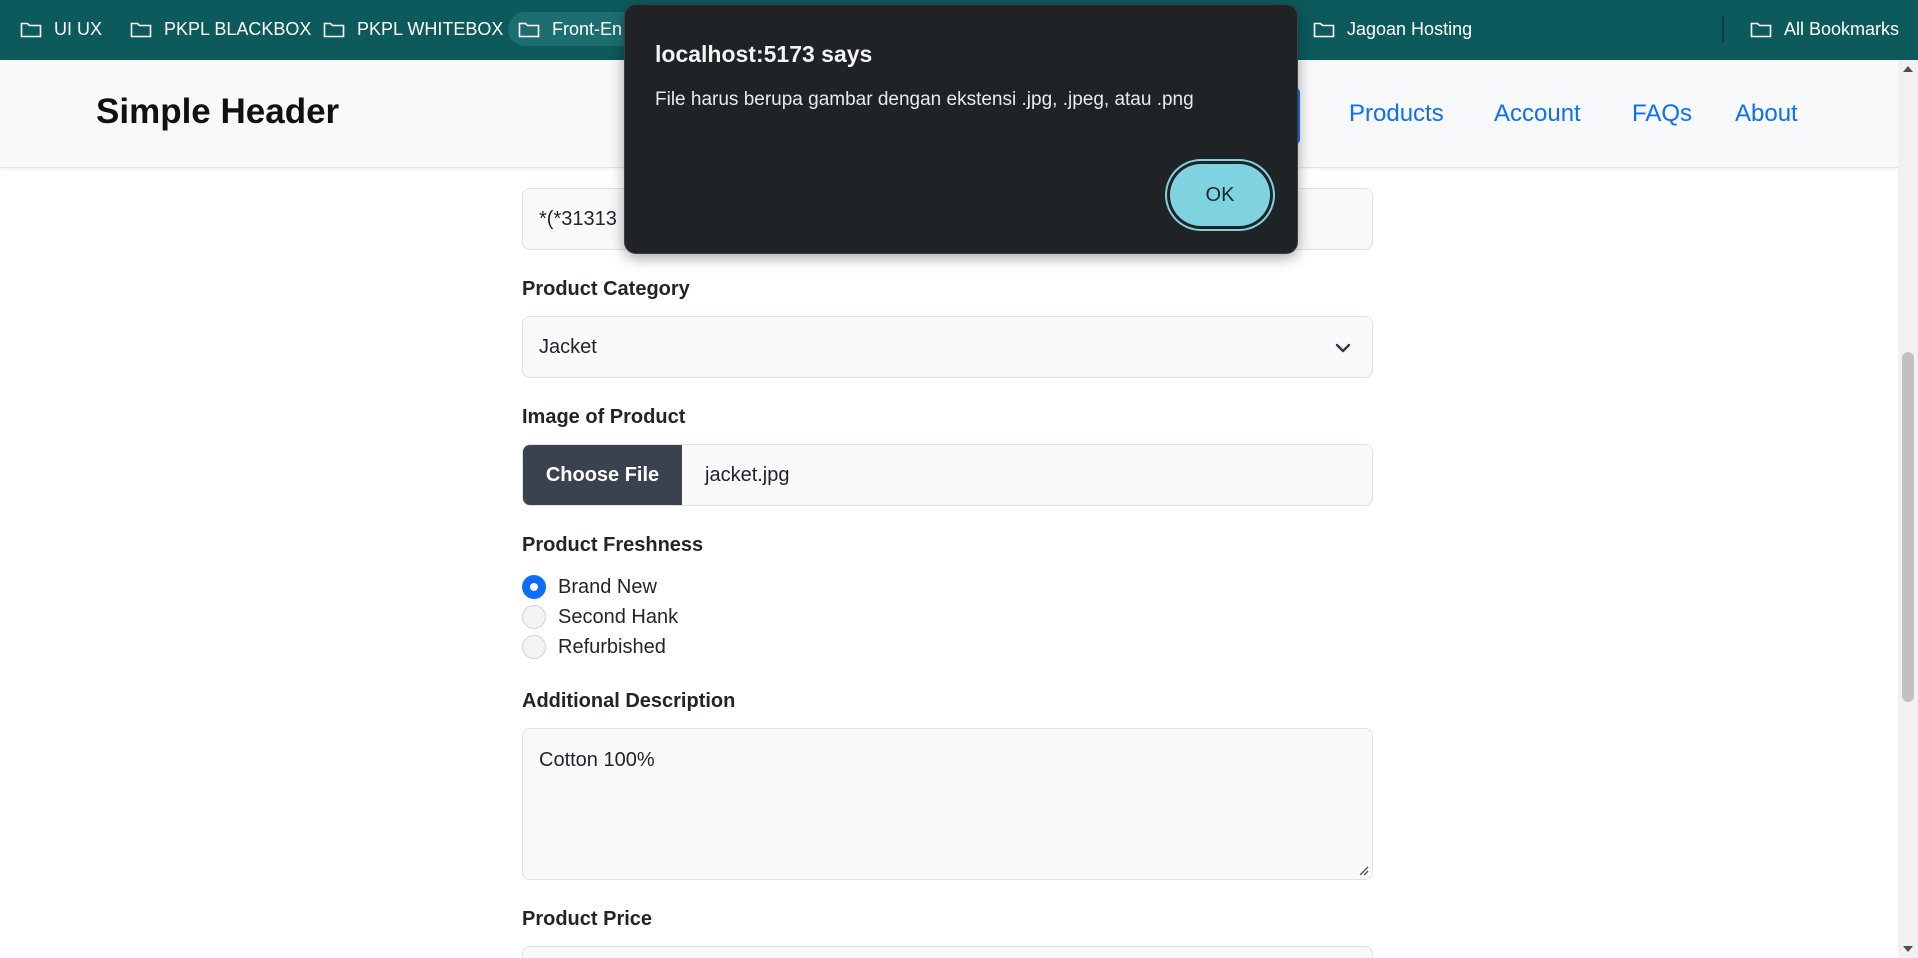 This screenshot has height=958, width=1918. I want to click on bookmark-label: Jagoan Hosting, so click(1410, 28).